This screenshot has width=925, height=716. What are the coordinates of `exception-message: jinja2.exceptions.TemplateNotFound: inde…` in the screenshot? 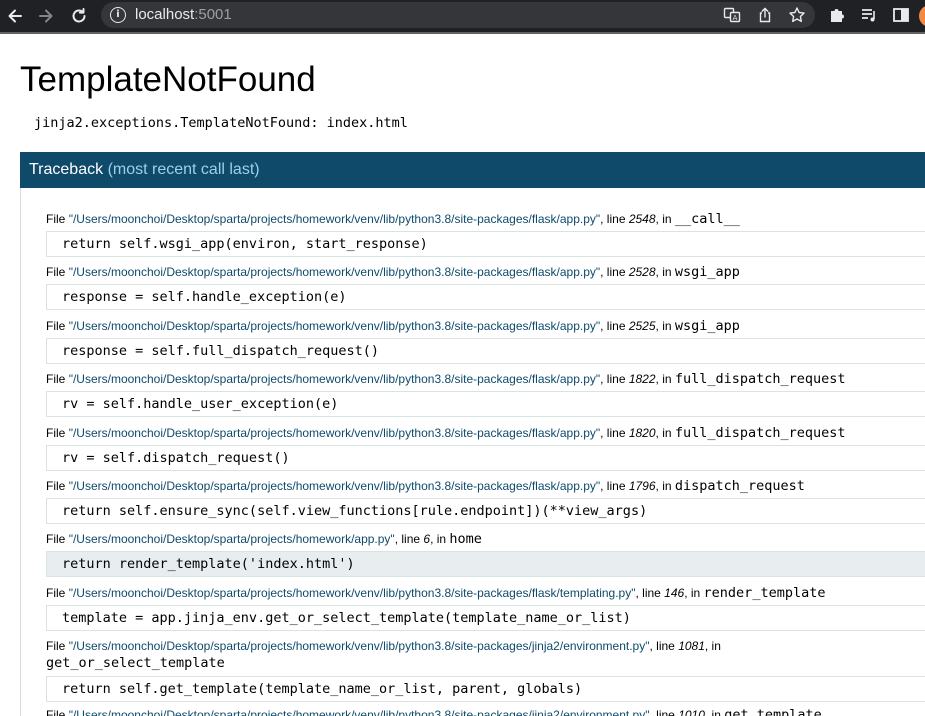 It's located at (221, 123).